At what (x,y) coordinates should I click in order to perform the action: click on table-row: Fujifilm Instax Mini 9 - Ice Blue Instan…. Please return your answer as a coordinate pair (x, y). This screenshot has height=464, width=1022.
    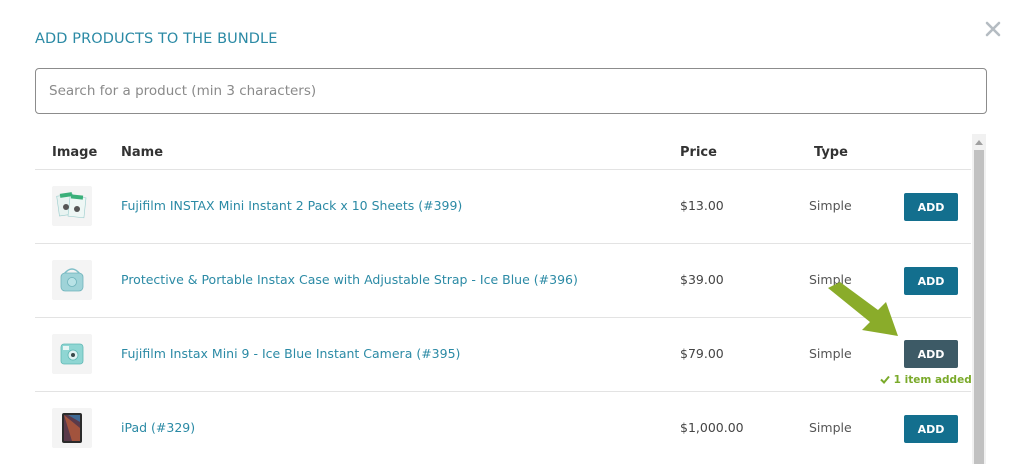
    Looking at the image, I should click on (503, 355).